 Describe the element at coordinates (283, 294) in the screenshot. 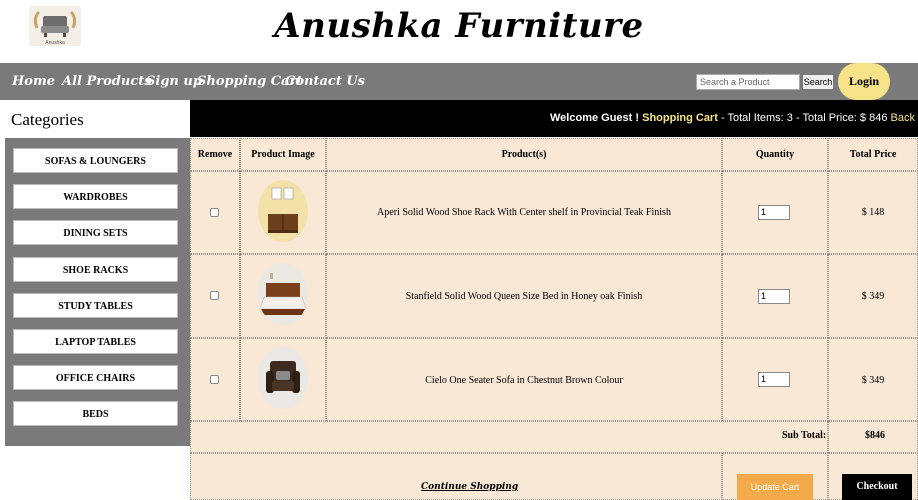

I see `bed-icon` at that location.